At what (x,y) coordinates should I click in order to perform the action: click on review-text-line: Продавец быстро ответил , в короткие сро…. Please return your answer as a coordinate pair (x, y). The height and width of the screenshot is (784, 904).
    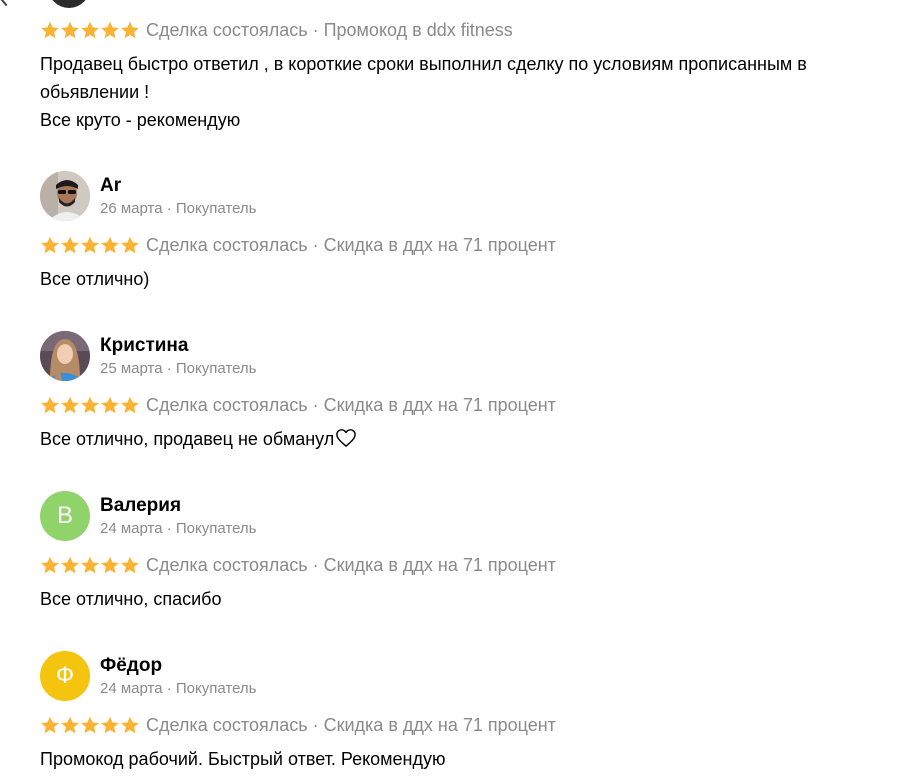
    Looking at the image, I should click on (423, 64).